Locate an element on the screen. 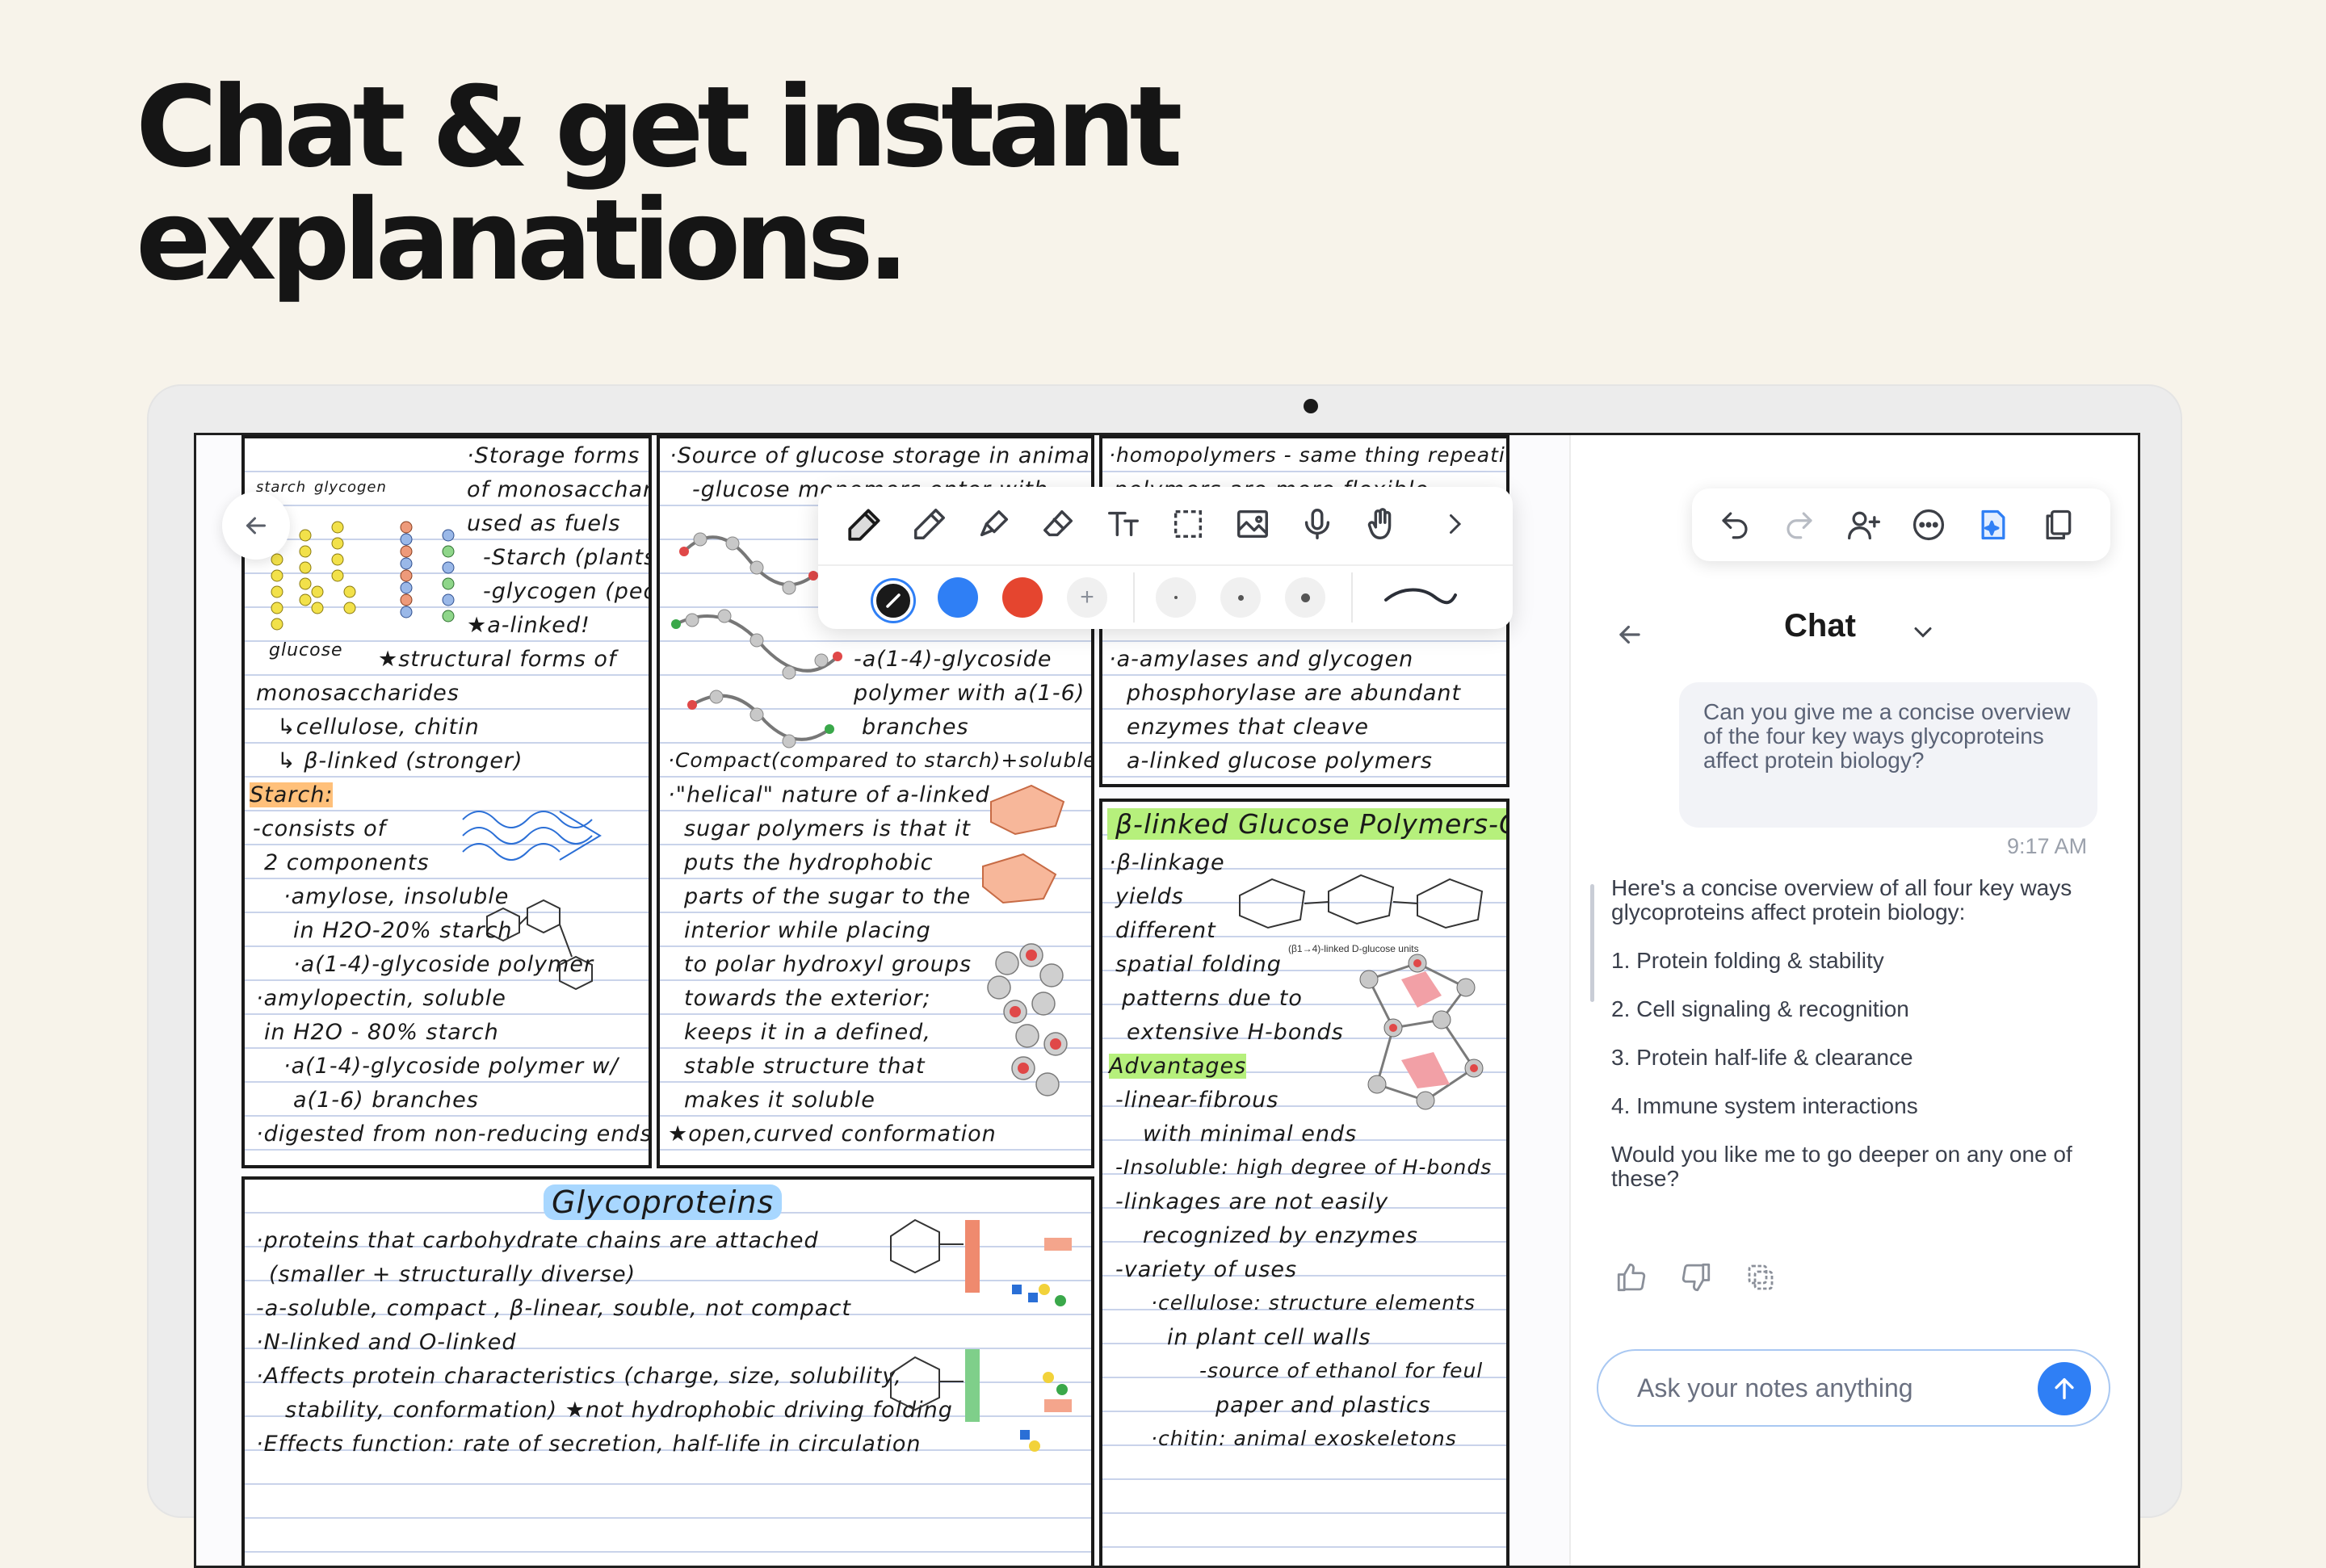  note-line: parts of the sugar to the is located at coordinates (828, 896).